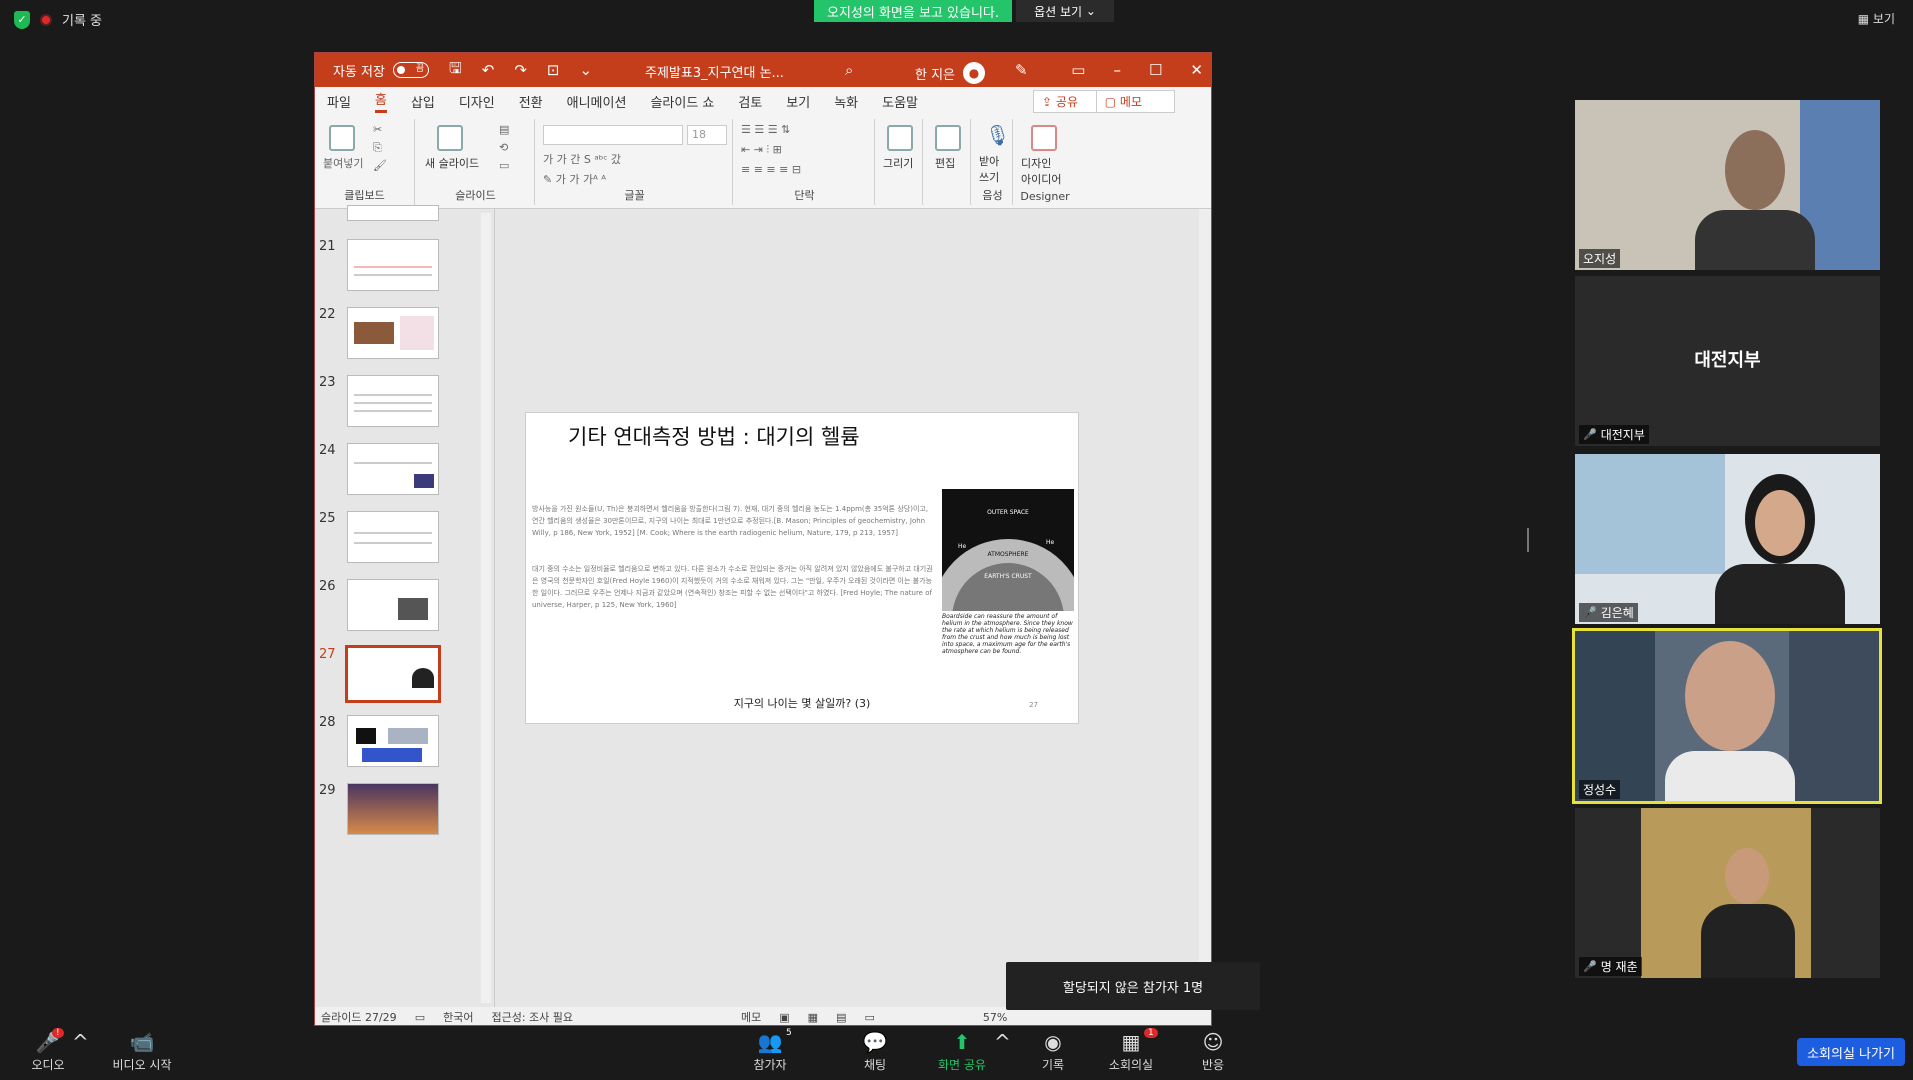 The width and height of the screenshot is (1913, 1080). What do you see at coordinates (613, 135) in the screenshot?
I see `font-name-box` at bounding box center [613, 135].